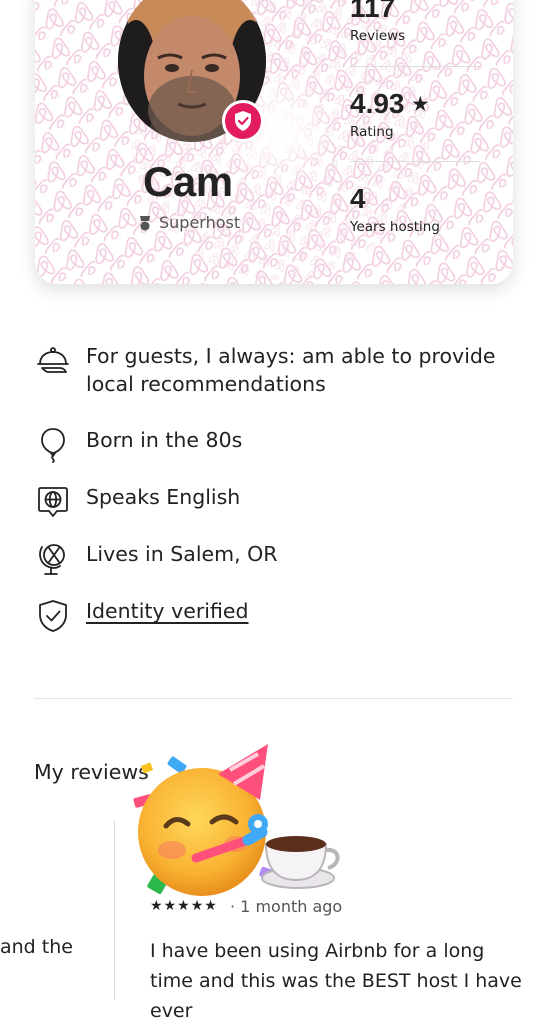  Describe the element at coordinates (53, 502) in the screenshot. I see `speech-globe-icon` at that location.